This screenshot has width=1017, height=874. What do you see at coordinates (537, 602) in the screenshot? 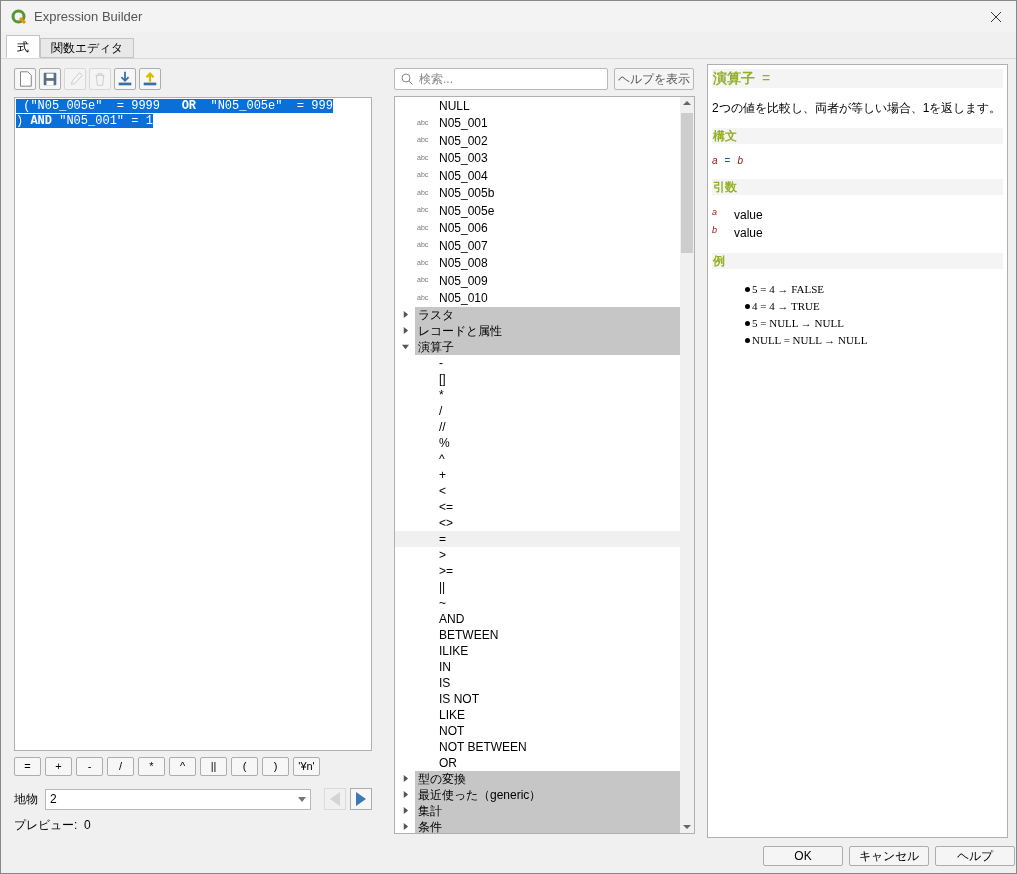
I see `tree-item: ~` at bounding box center [537, 602].